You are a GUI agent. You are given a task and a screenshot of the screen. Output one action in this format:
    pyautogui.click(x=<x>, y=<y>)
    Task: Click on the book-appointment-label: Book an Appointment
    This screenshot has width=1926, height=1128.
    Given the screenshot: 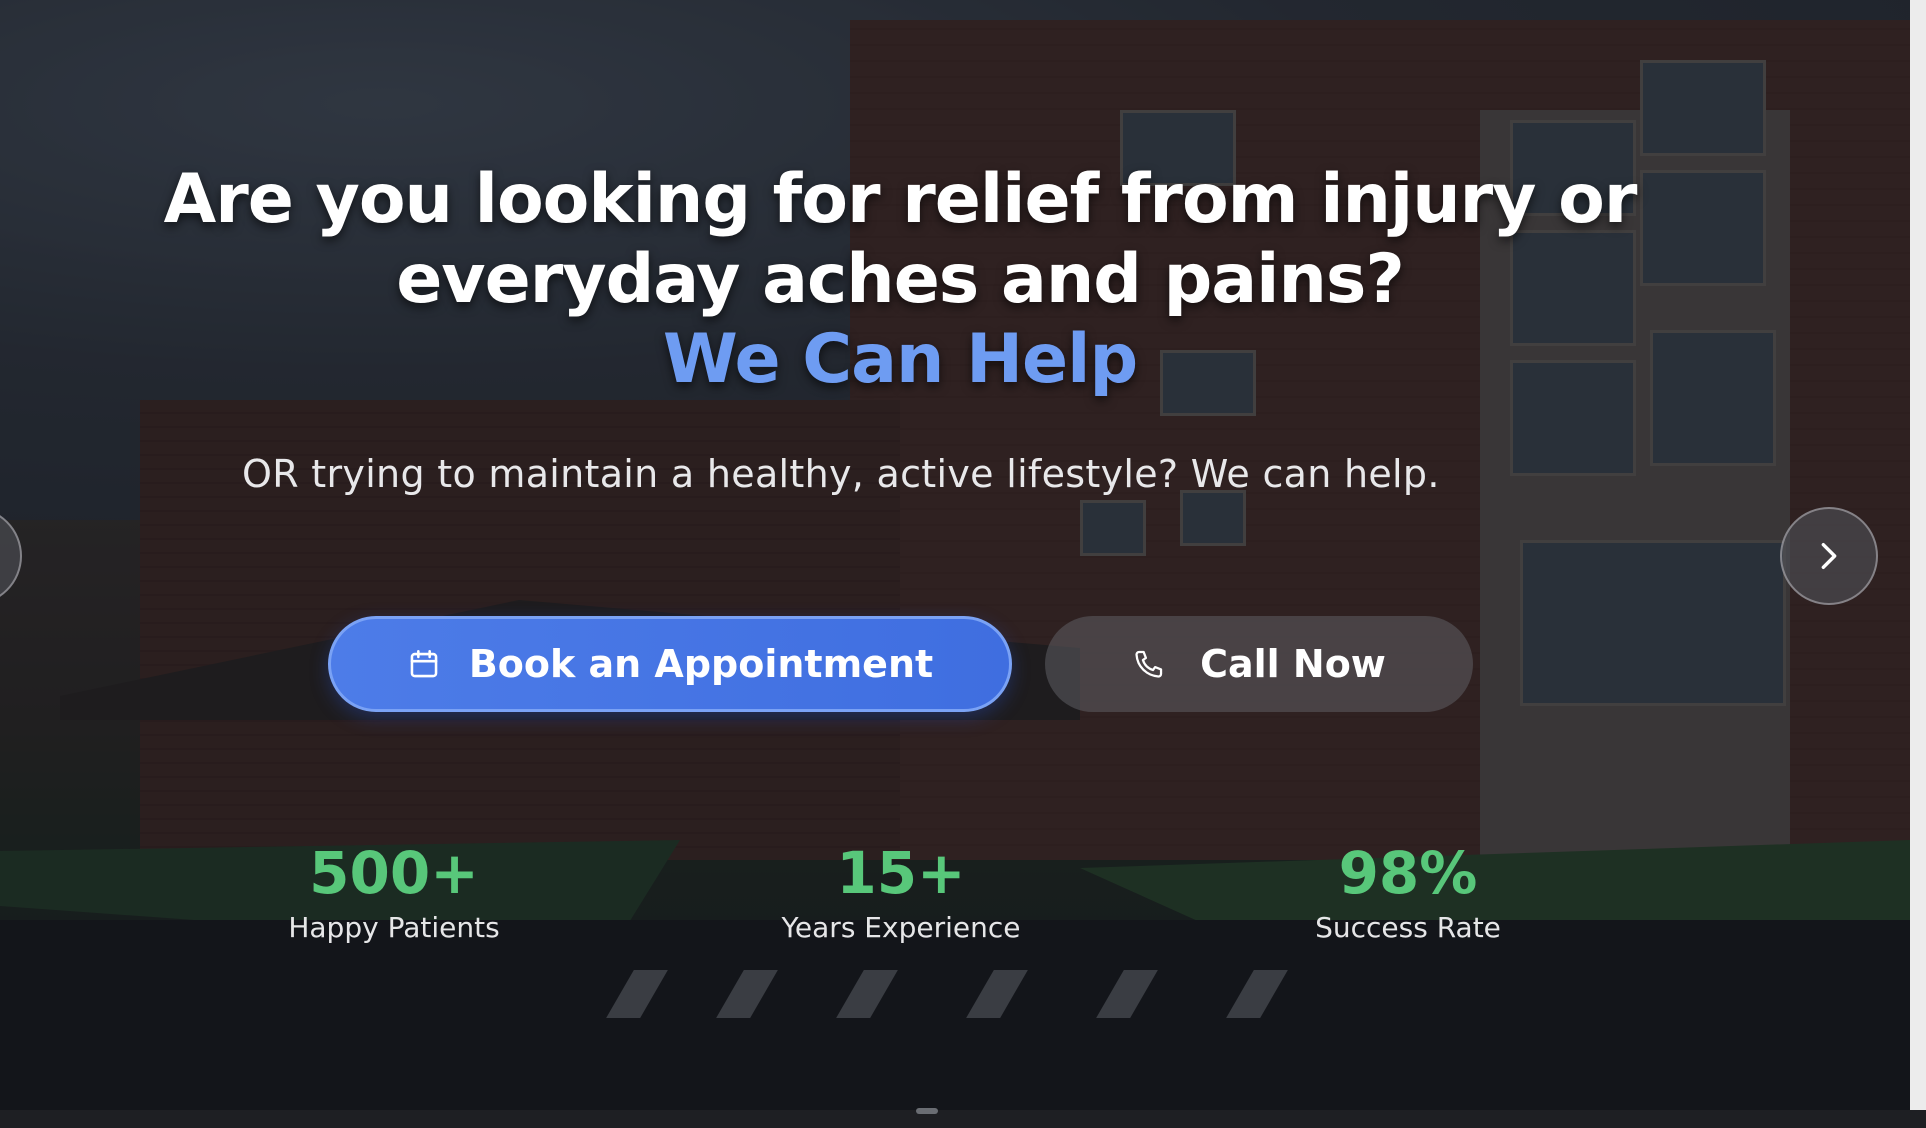 What is the action you would take?
    pyautogui.click(x=701, y=664)
    